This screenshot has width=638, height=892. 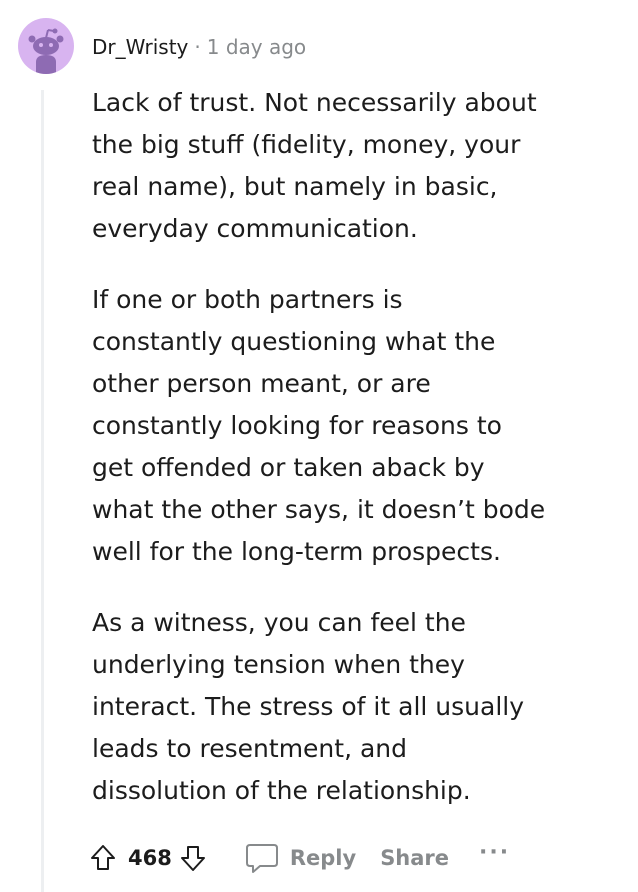 What do you see at coordinates (140, 47) in the screenshot?
I see `username-link: Dr_Wristy` at bounding box center [140, 47].